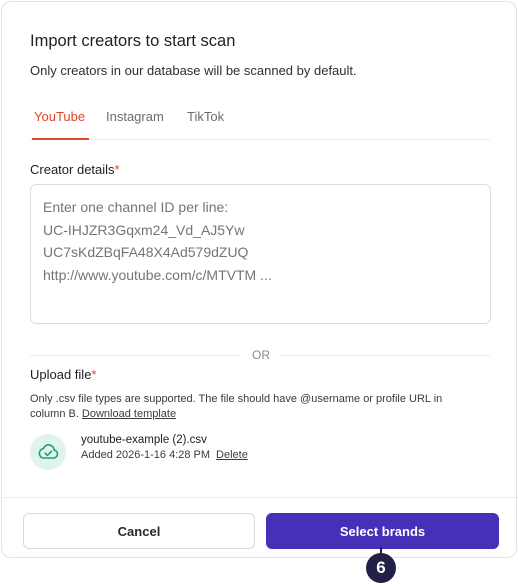 The height and width of the screenshot is (584, 518). Describe the element at coordinates (260, 121) in the screenshot. I see `platform-tabs: YouTube Instagram TikTok` at that location.